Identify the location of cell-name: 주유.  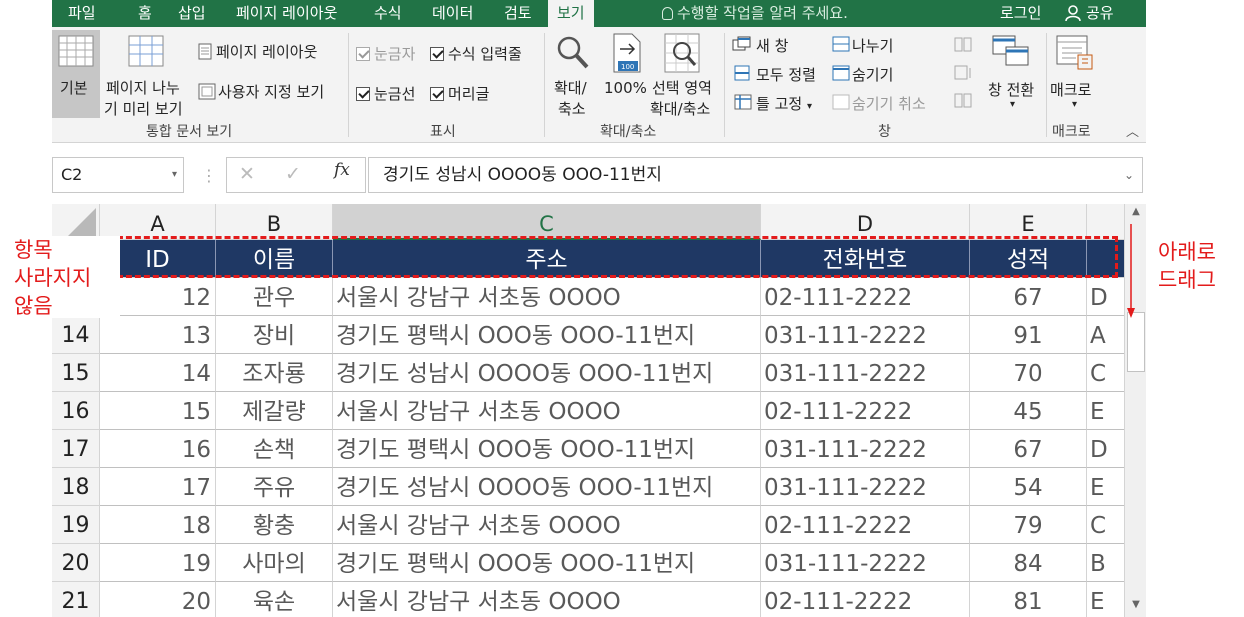
(274, 487).